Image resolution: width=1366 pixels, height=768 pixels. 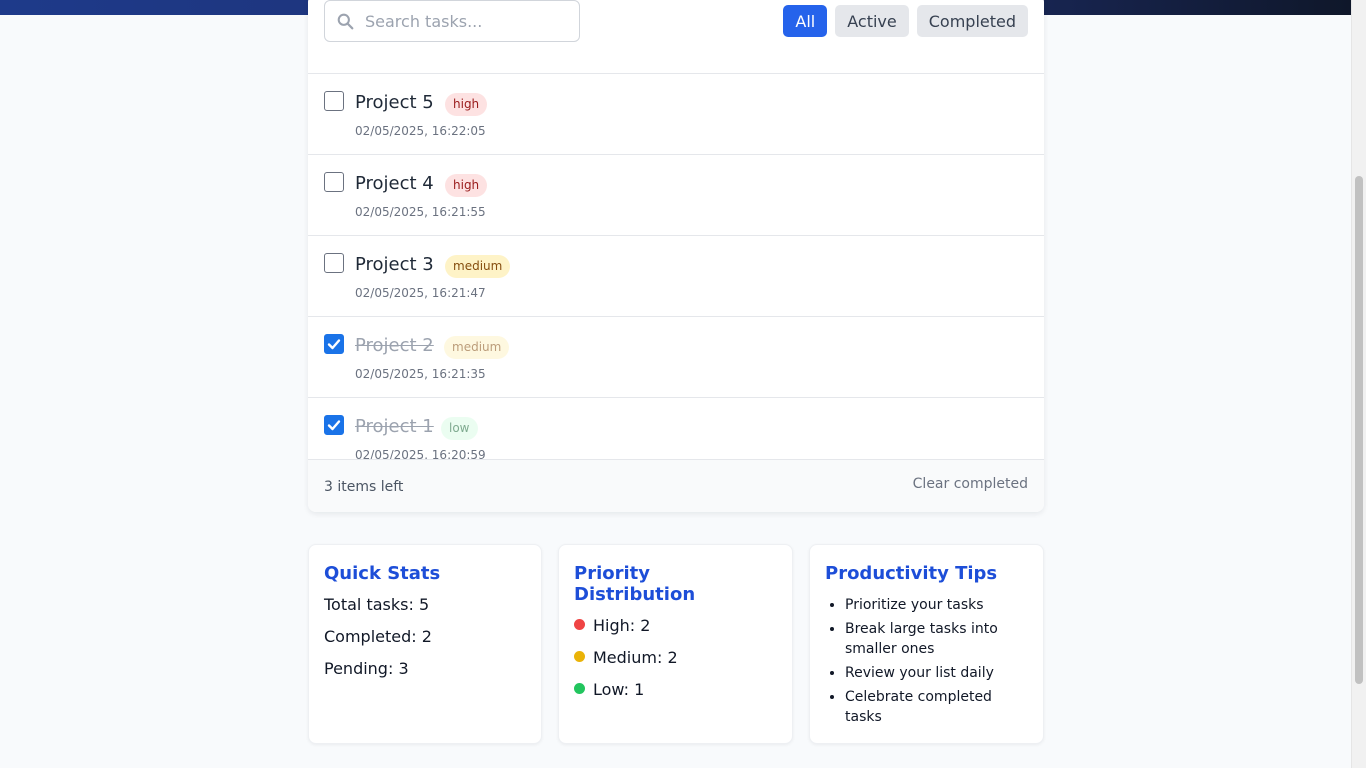 I want to click on task-title: Project 4, so click(x=394, y=183).